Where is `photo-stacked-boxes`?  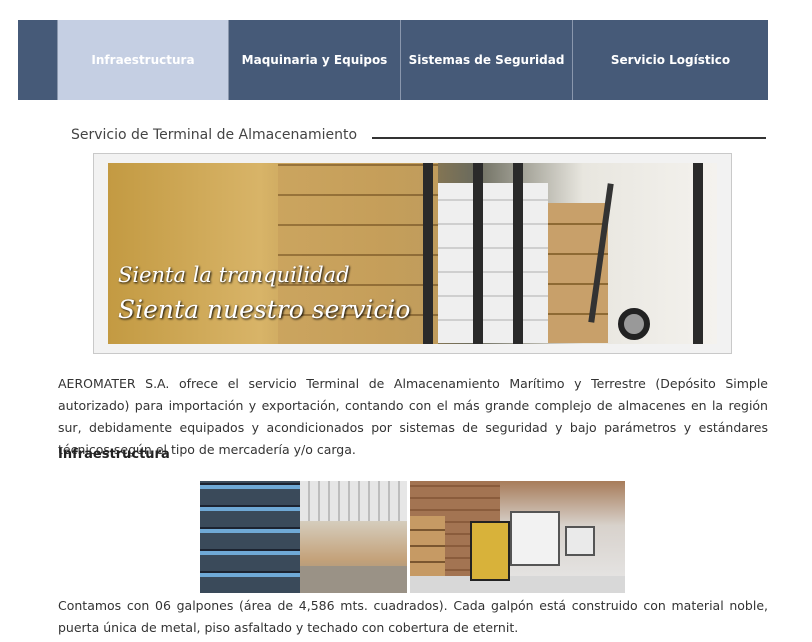 photo-stacked-boxes is located at coordinates (250, 537).